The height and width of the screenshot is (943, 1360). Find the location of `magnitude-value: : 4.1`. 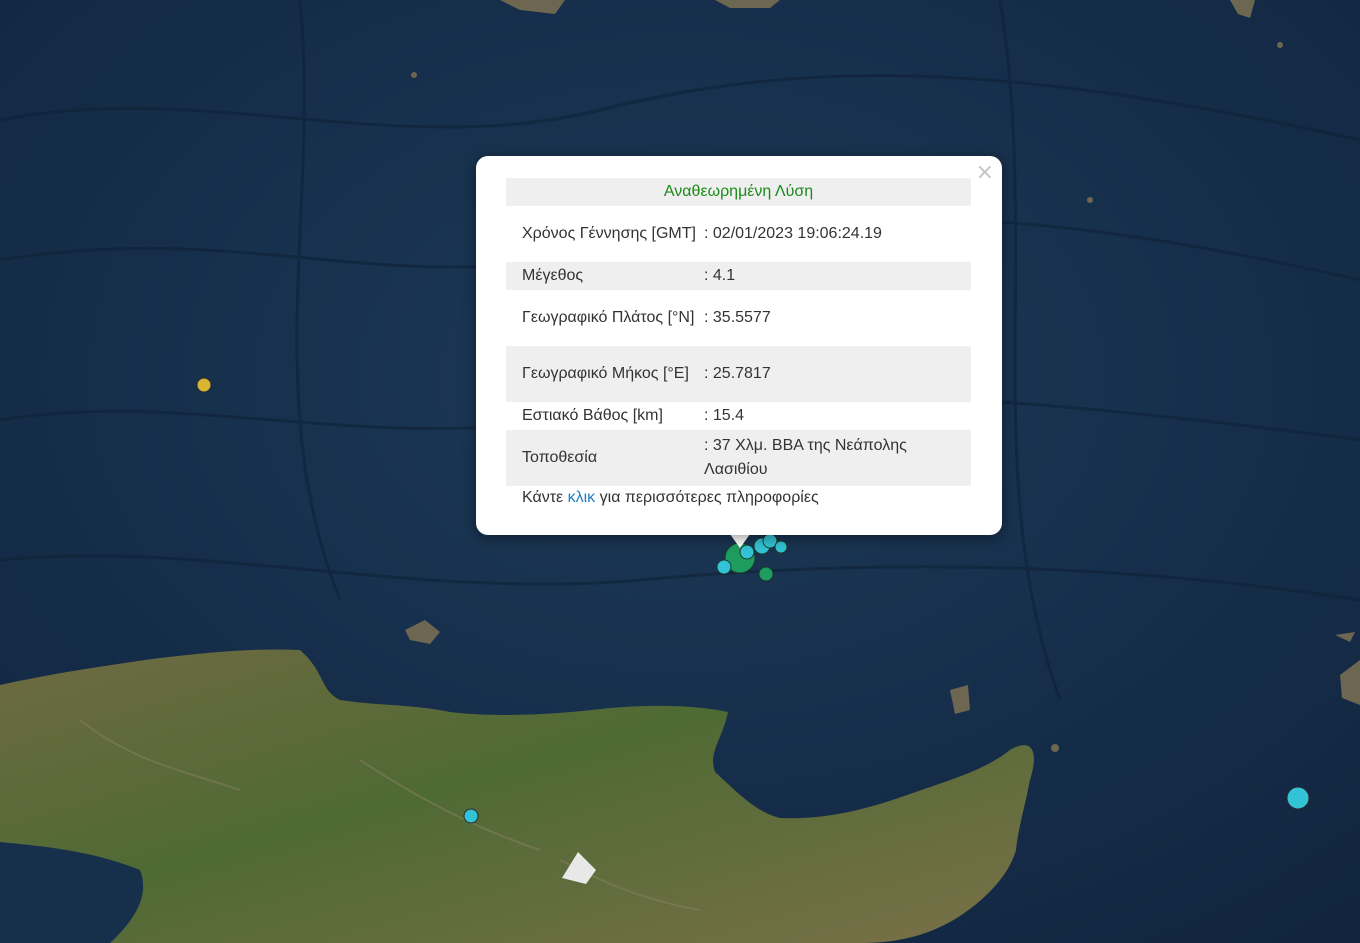

magnitude-value: : 4.1 is located at coordinates (720, 275).